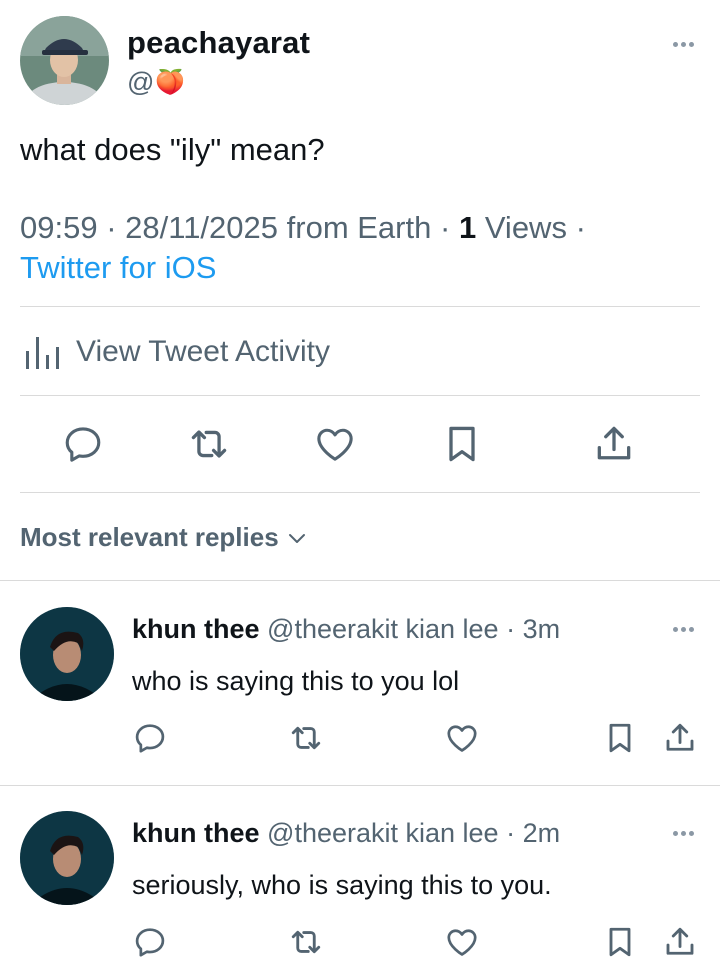  I want to click on reply-header: khun thee @theerakit kian lee · 2m, so click(346, 833).